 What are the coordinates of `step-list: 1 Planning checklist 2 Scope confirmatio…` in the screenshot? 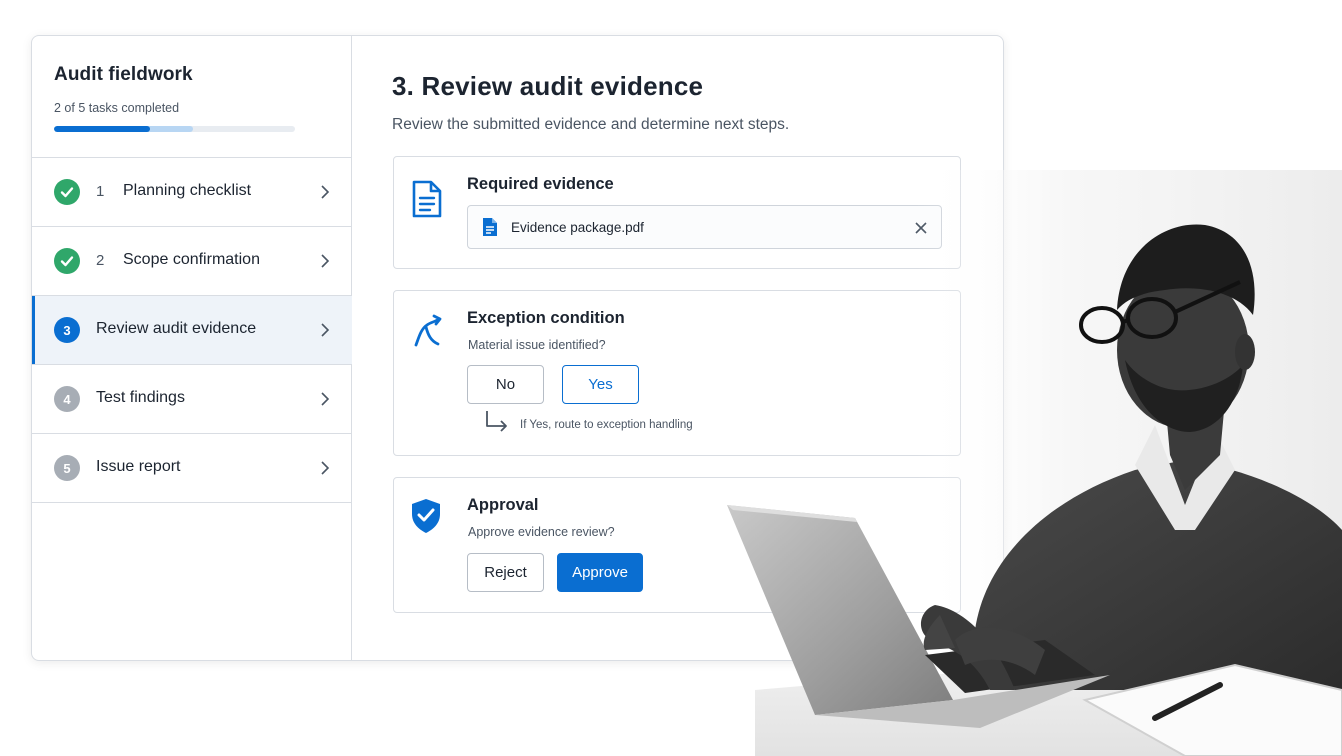 It's located at (192, 330).